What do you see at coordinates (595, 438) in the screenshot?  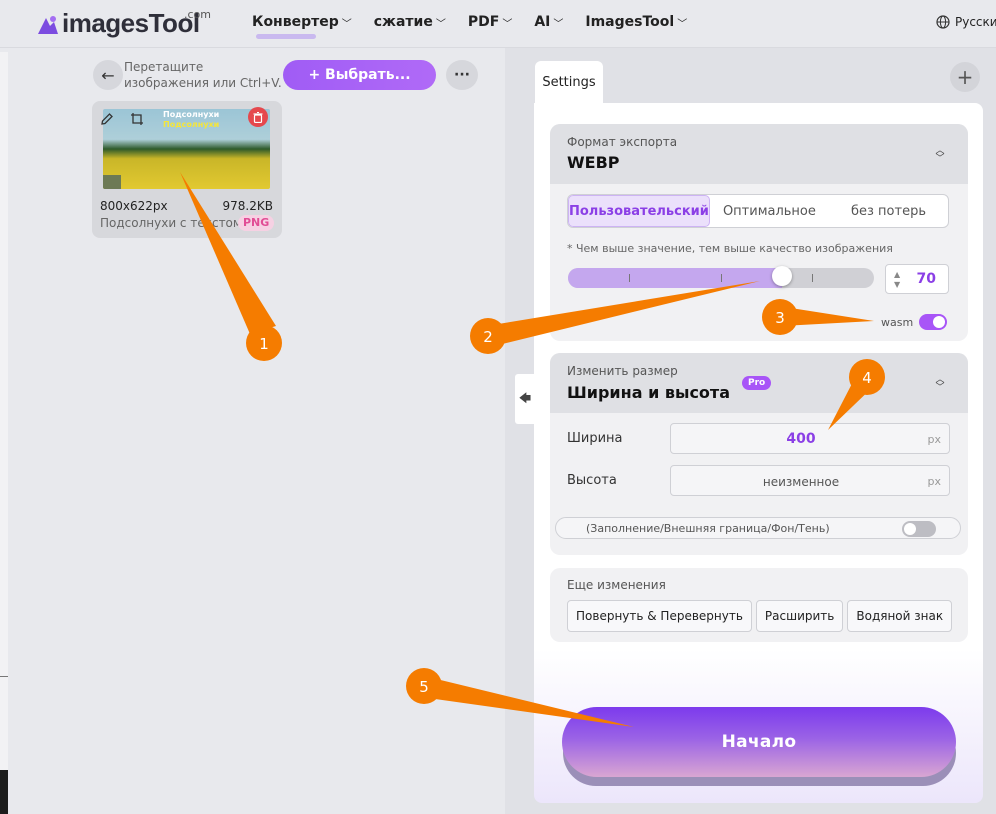 I see `width-label: Ширина` at bounding box center [595, 438].